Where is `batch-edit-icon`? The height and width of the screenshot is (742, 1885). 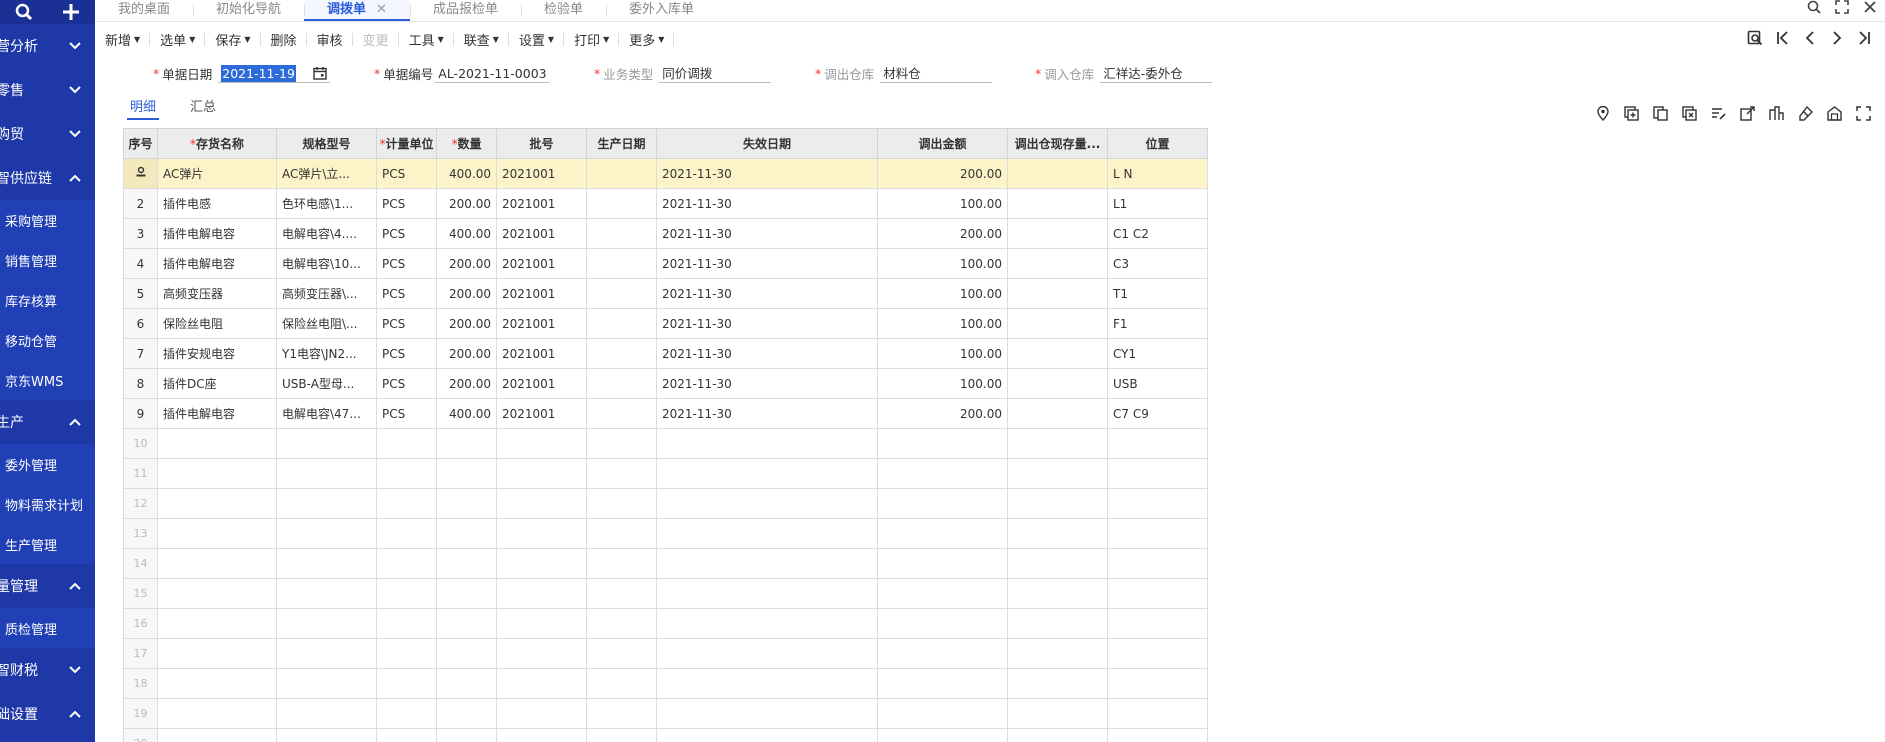
batch-edit-icon is located at coordinates (1718, 115).